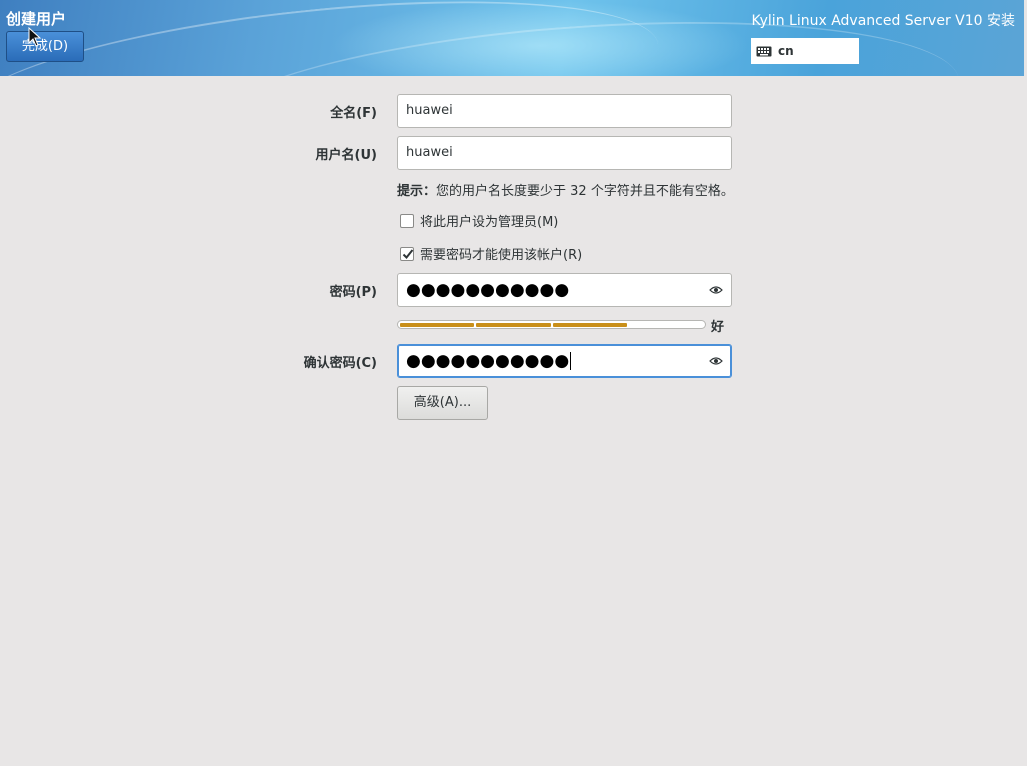 This screenshot has width=1027, height=766. I want to click on require-password-checkbox, so click(407, 253).